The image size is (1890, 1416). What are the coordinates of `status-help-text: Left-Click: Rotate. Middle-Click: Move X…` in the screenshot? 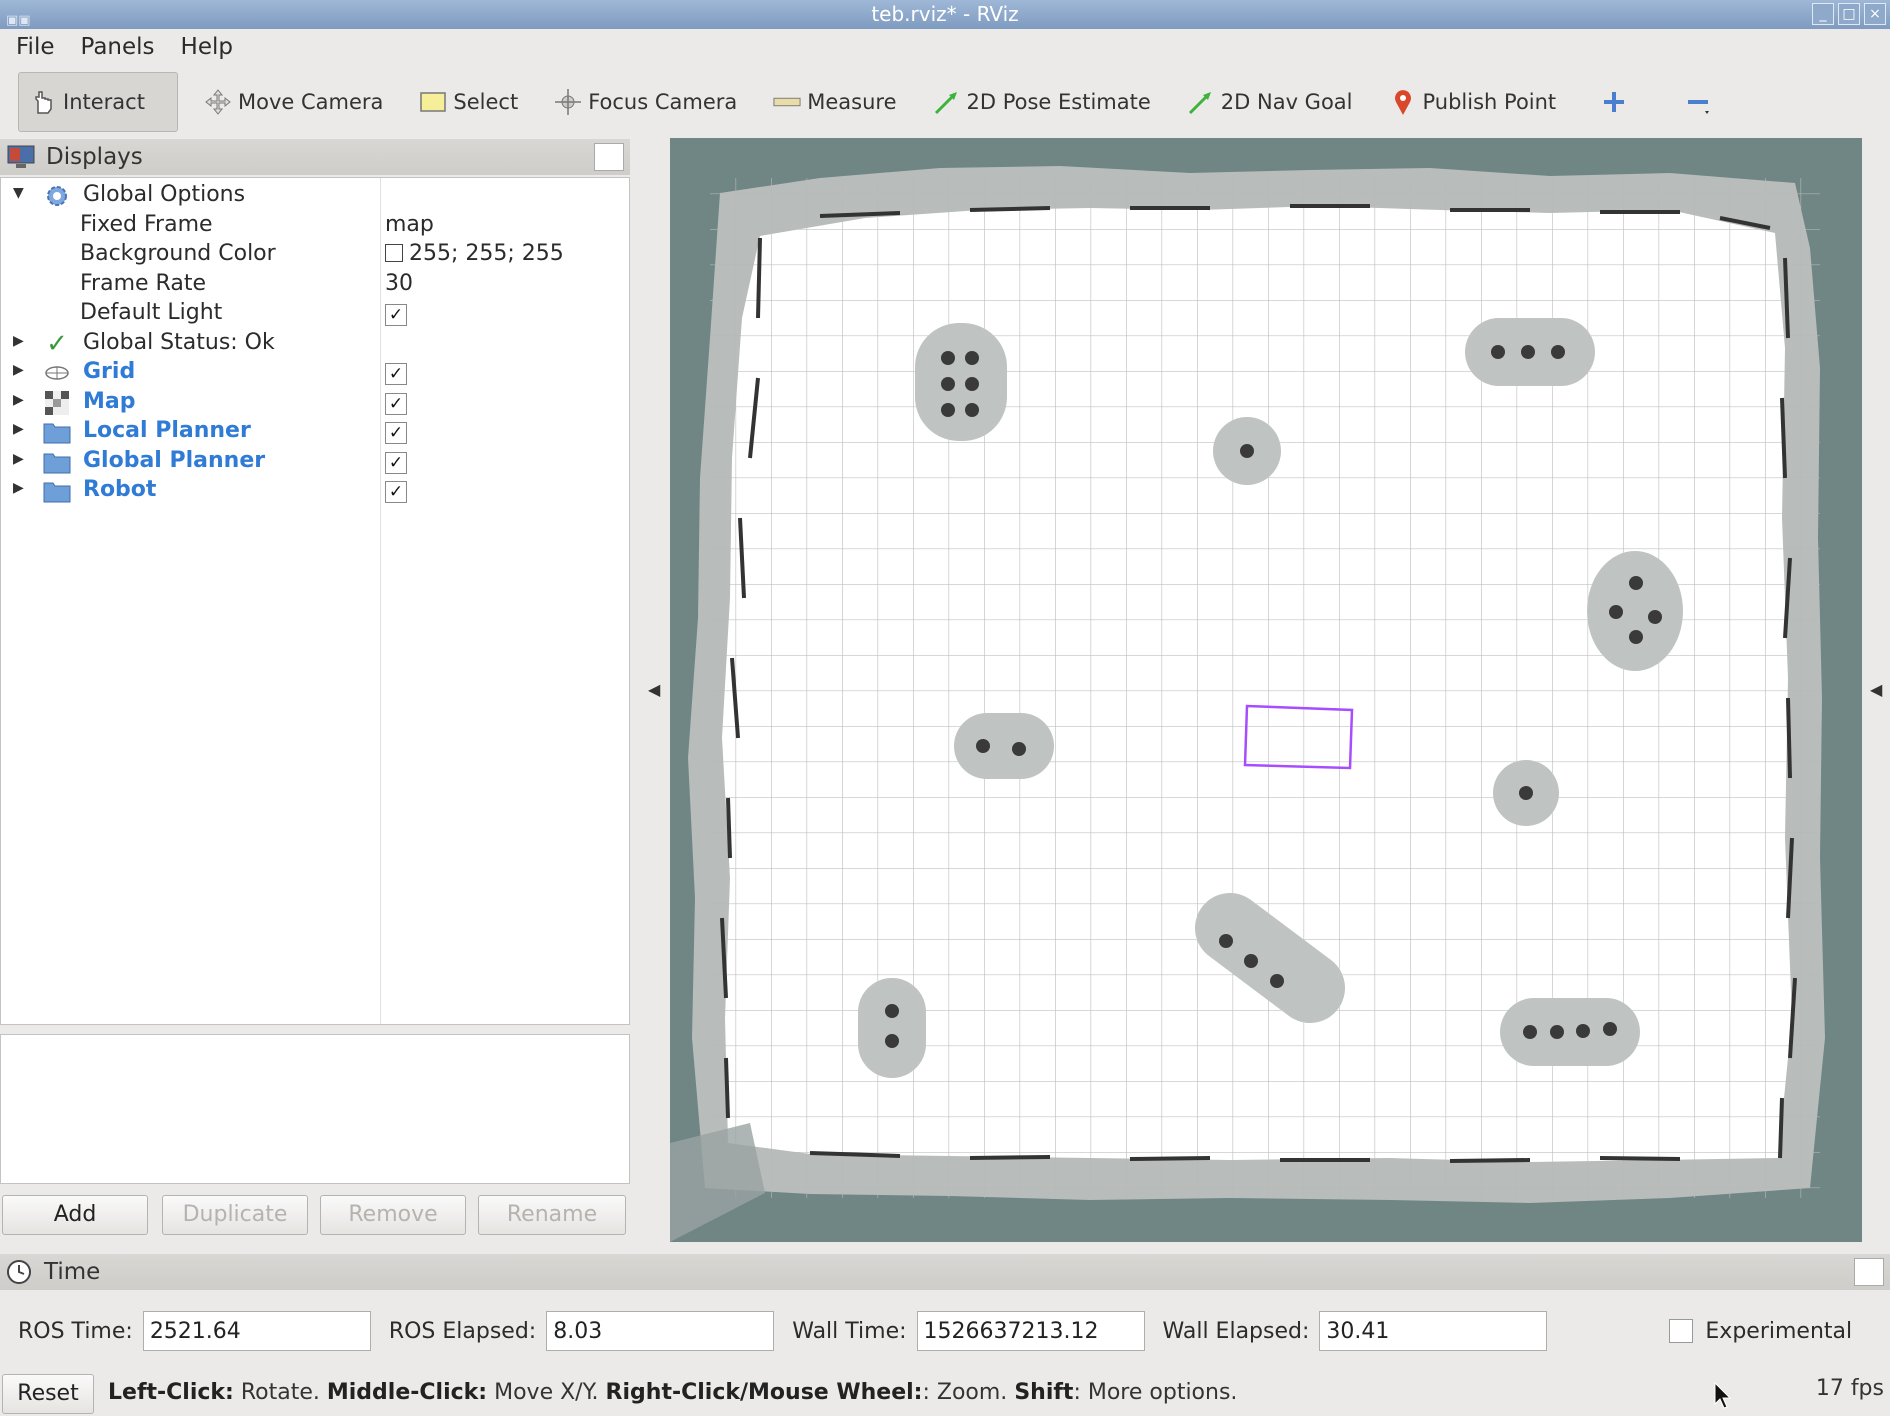 It's located at (672, 1392).